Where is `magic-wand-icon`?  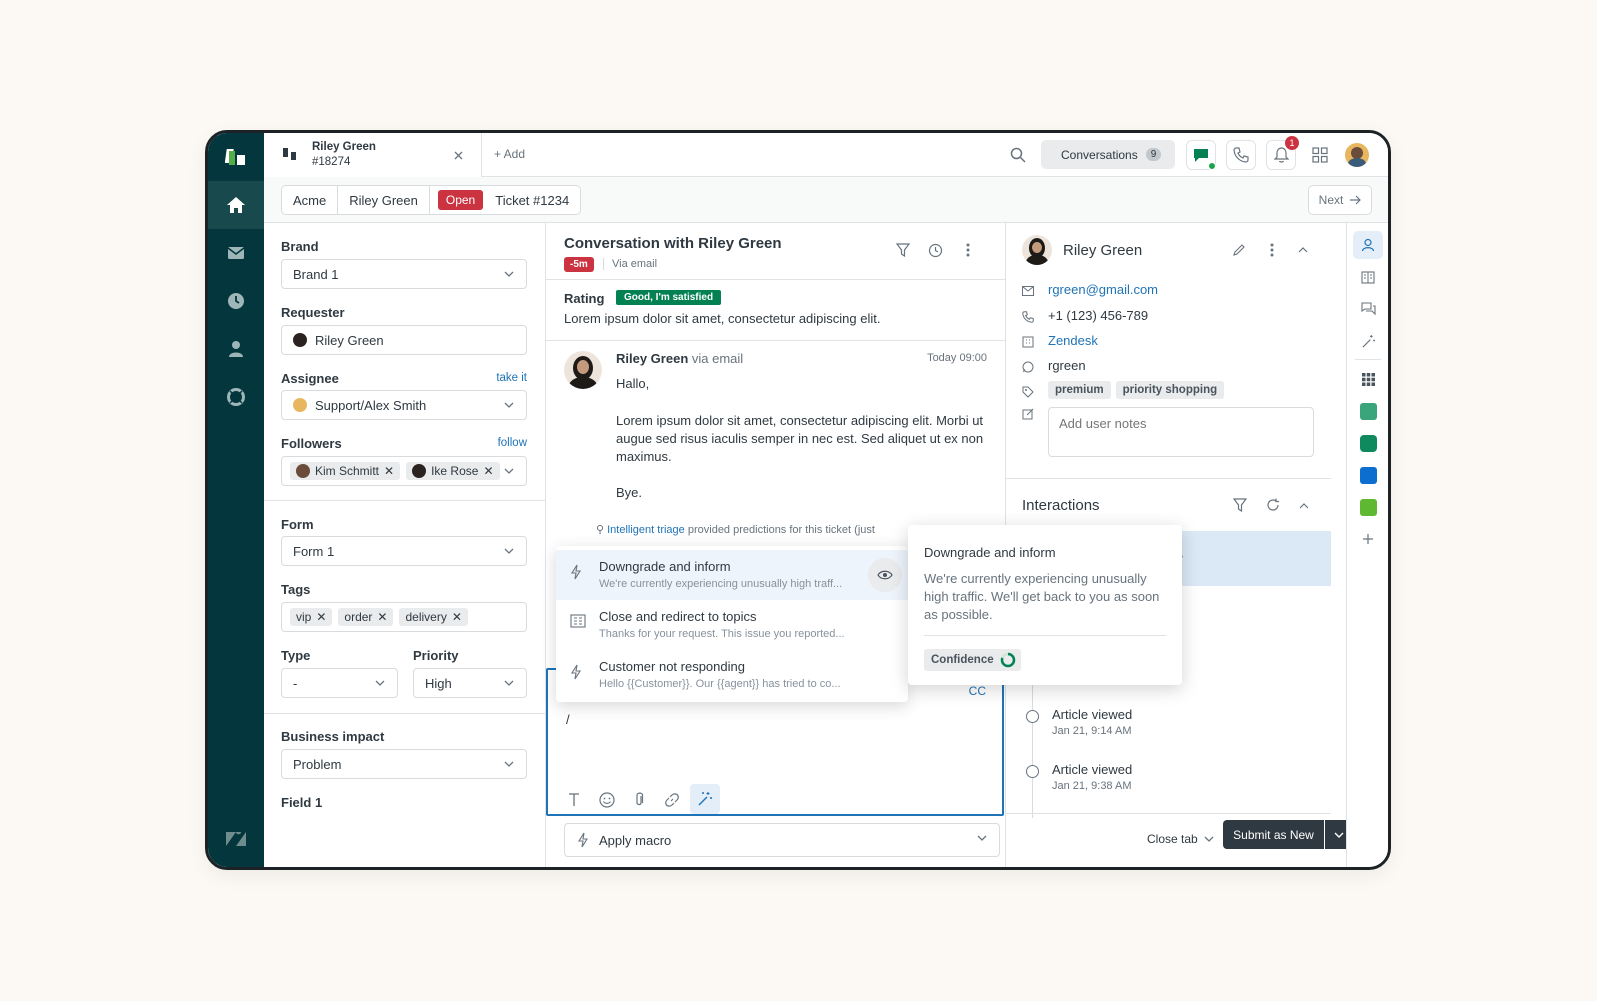 magic-wand-icon is located at coordinates (1368, 341).